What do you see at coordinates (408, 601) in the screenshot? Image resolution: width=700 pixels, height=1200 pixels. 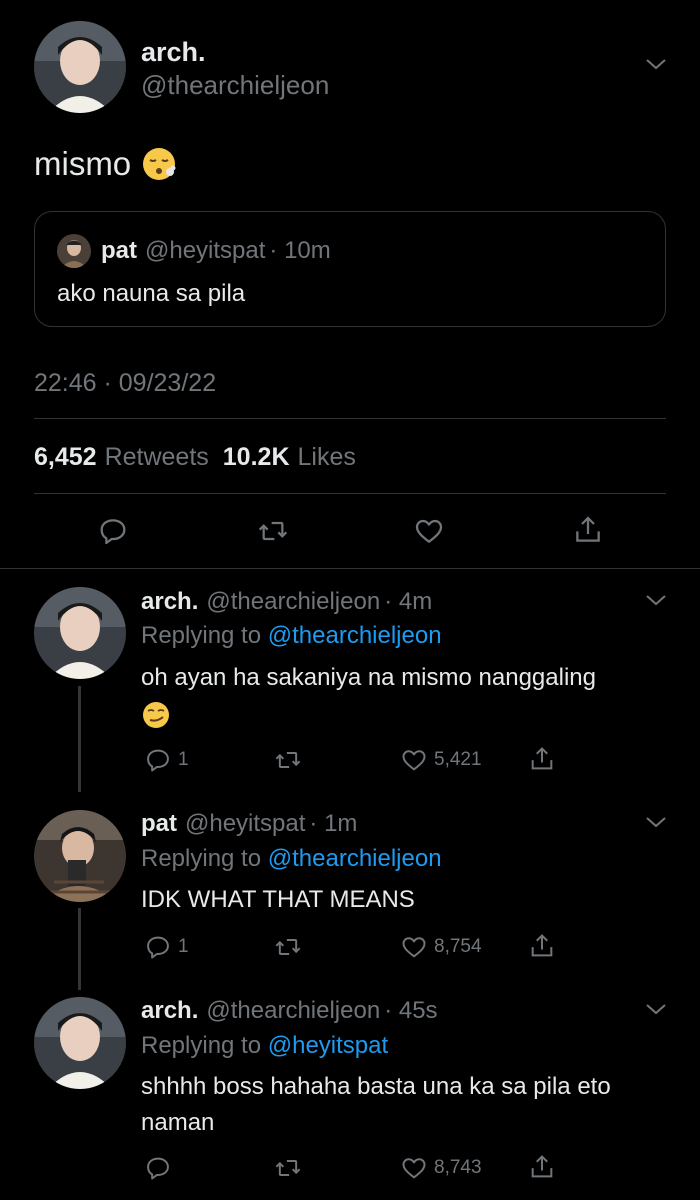 I see `reply-time: · 4m` at bounding box center [408, 601].